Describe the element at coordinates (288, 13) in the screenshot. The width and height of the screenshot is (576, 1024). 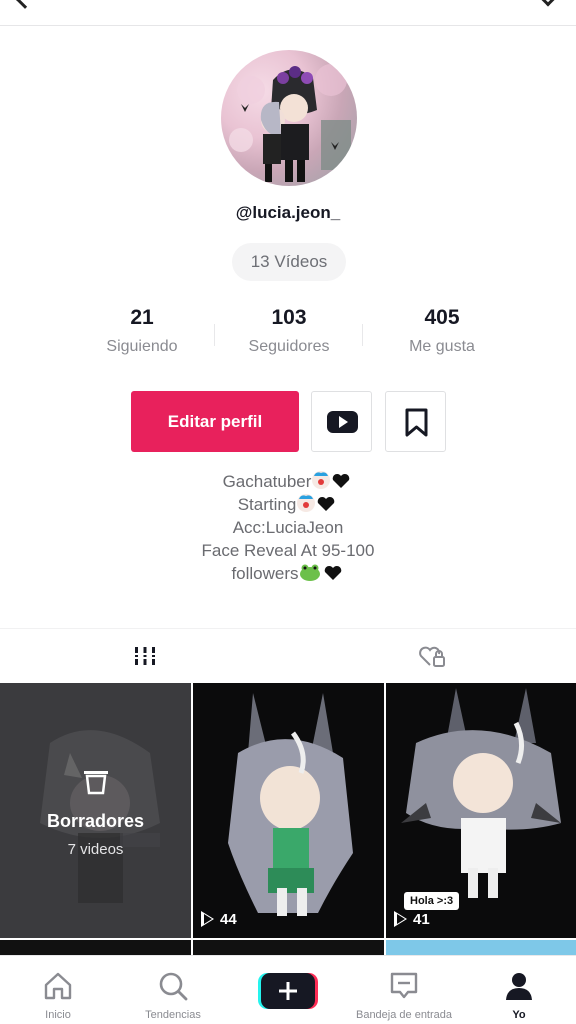
I see `top-bar` at that location.